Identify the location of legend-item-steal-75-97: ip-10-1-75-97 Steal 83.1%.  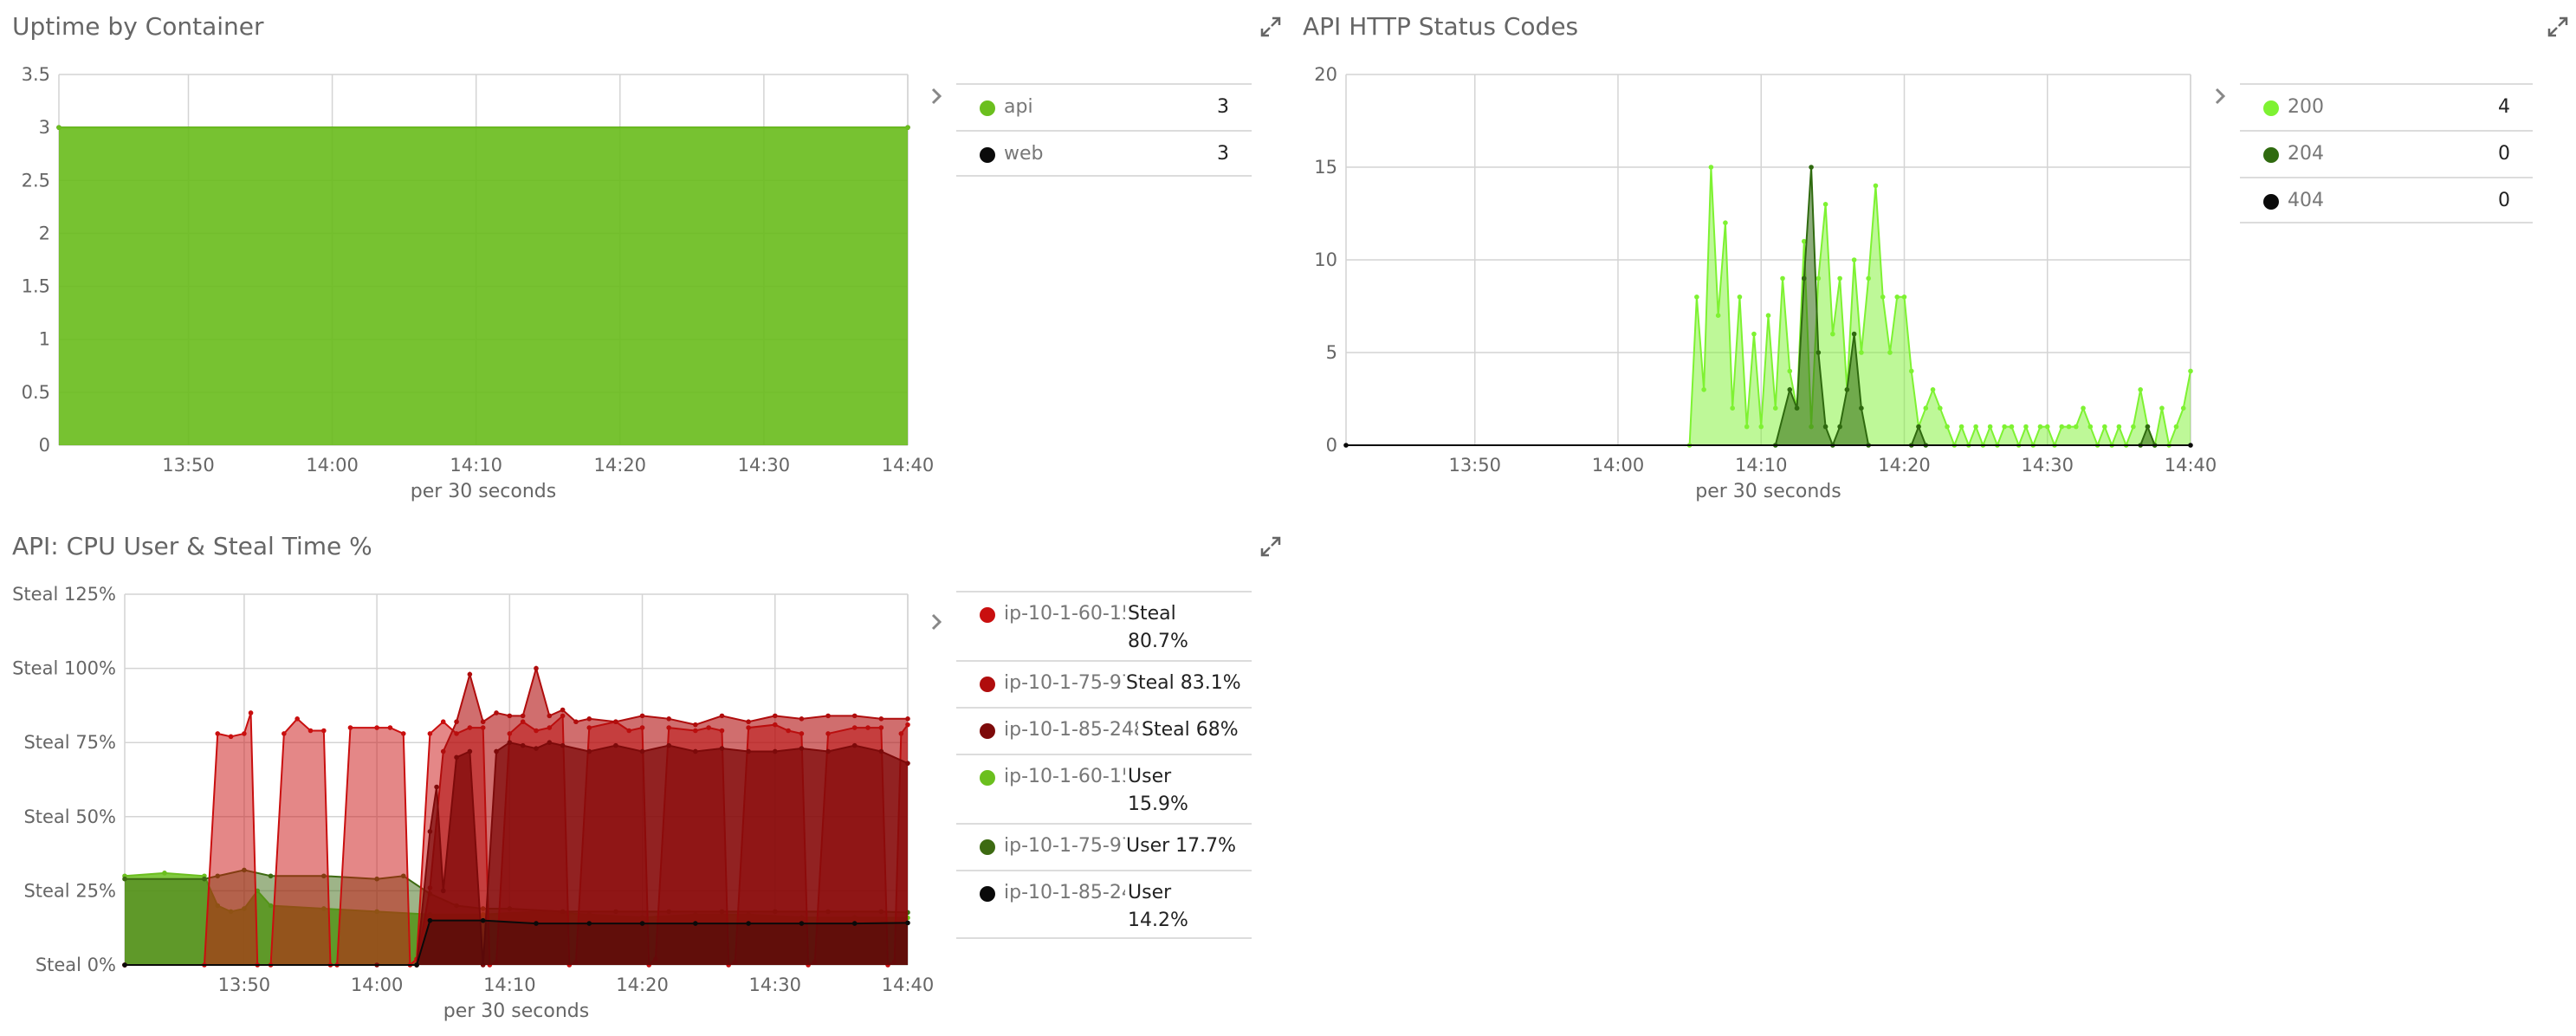
(1104, 683).